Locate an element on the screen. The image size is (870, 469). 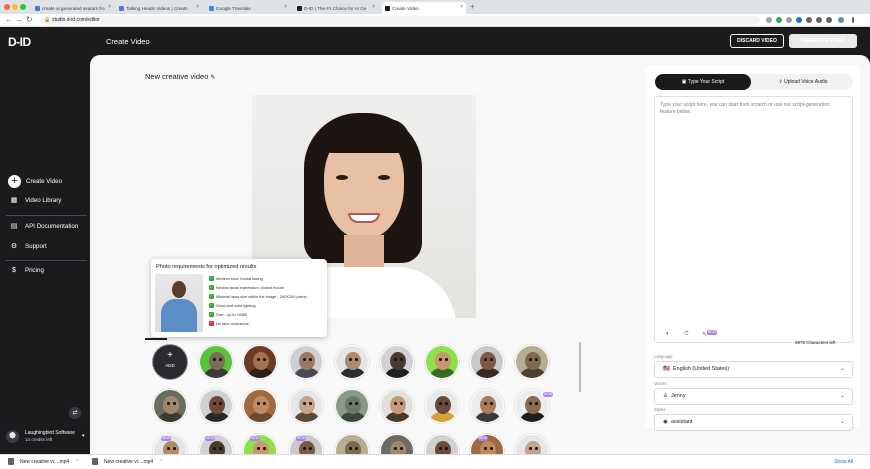
back-icon: ← is located at coordinates (9, 19).